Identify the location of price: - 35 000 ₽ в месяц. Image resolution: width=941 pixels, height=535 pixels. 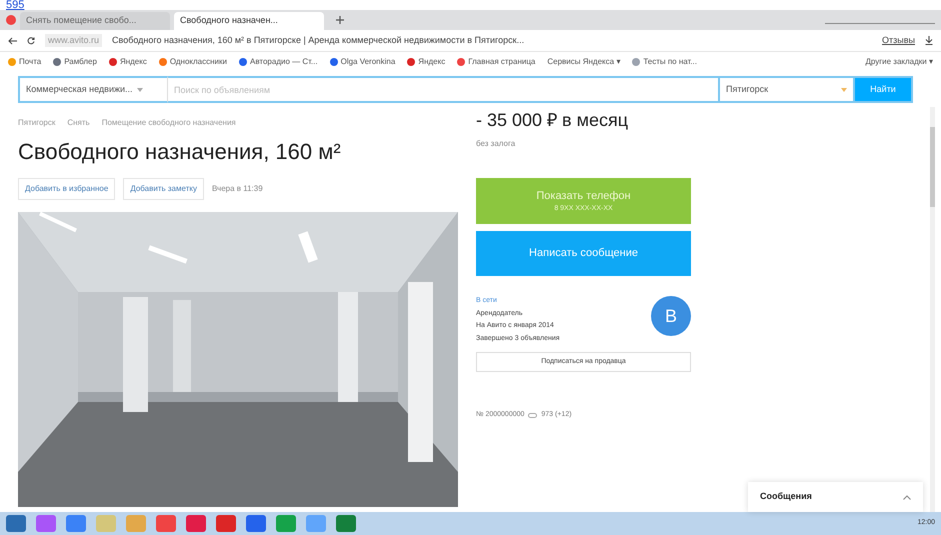
(553, 120).